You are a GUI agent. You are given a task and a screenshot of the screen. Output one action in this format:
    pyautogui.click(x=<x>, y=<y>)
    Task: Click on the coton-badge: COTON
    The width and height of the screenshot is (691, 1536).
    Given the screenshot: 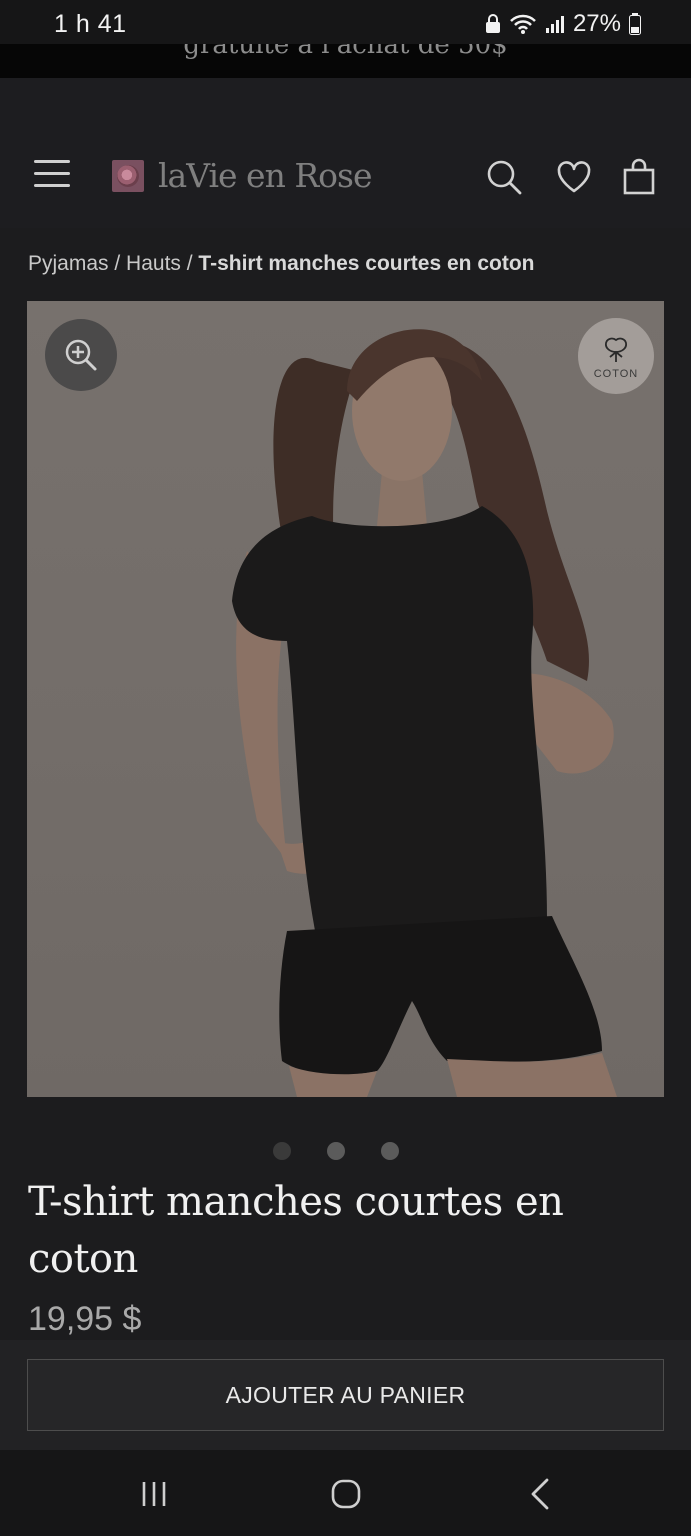 What is the action you would take?
    pyautogui.click(x=616, y=356)
    